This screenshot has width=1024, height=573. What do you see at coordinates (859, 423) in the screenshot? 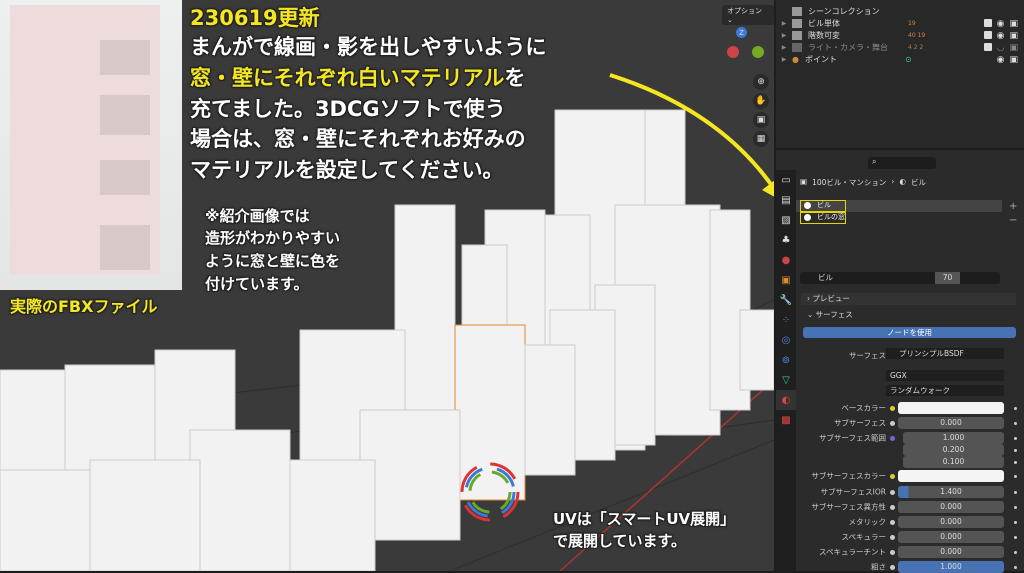
I see `property-label: サブサーフェス` at bounding box center [859, 423].